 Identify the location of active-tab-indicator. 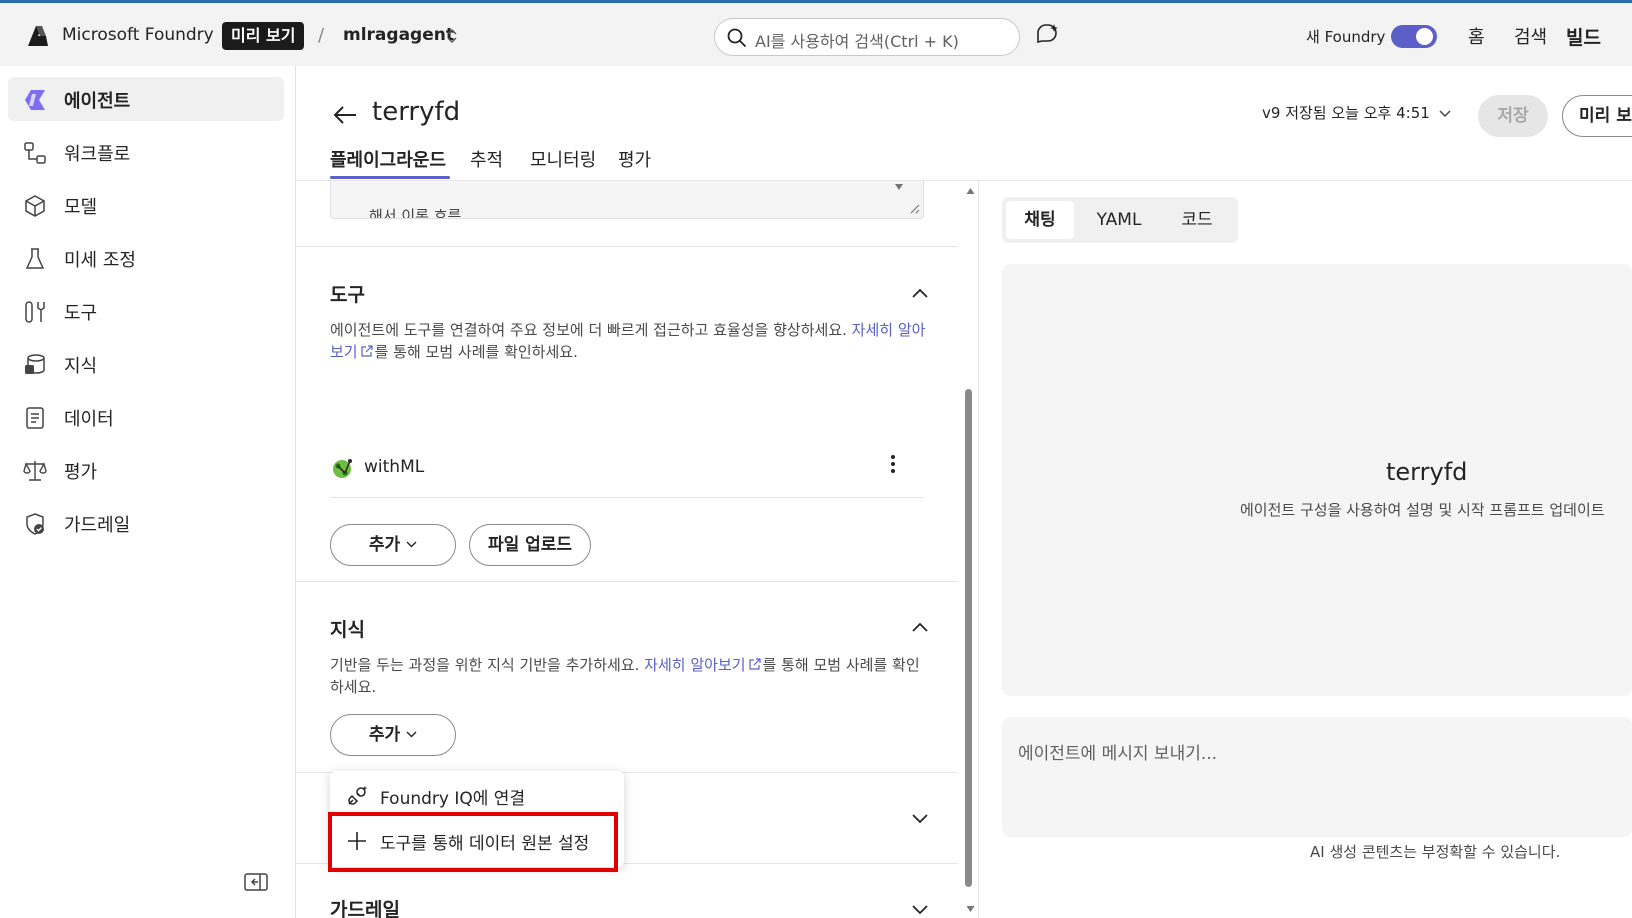
(390, 177).